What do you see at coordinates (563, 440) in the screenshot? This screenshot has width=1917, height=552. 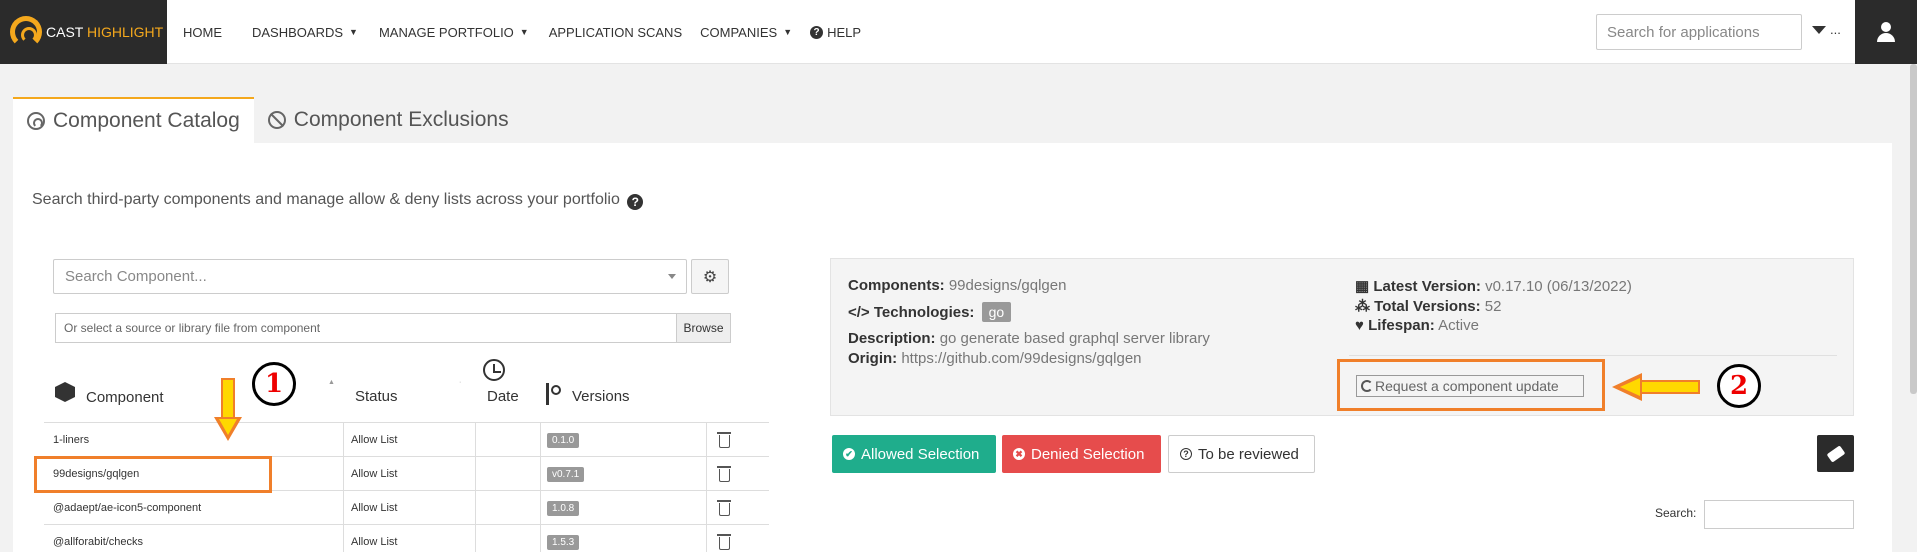 I see `version-badge: 0.1.0` at bounding box center [563, 440].